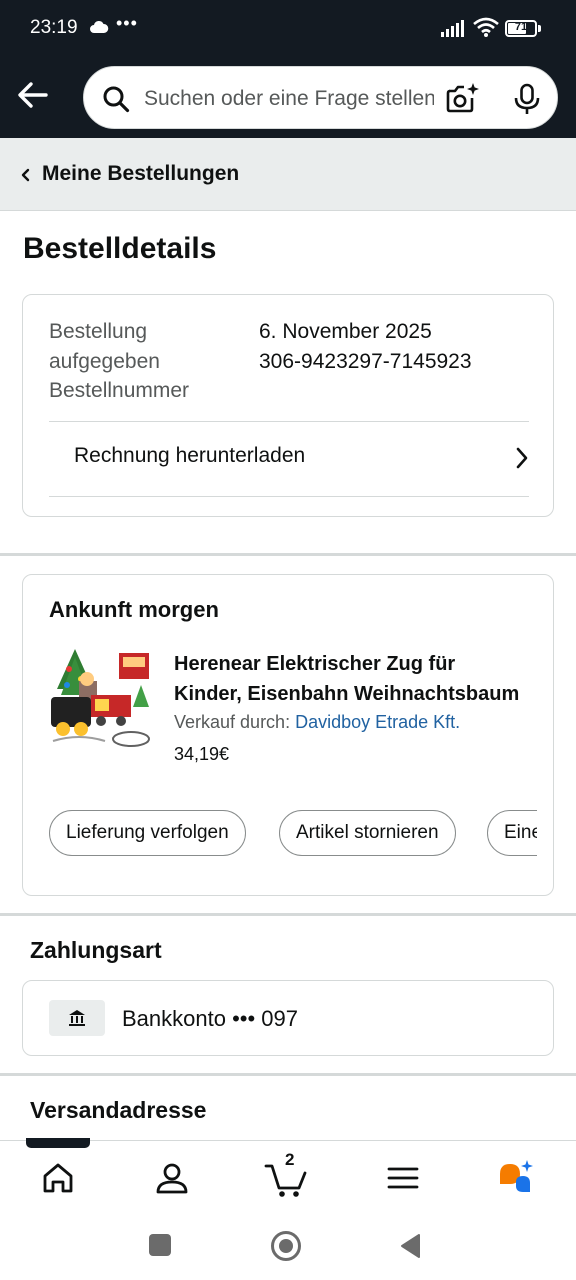 The width and height of the screenshot is (576, 1280). I want to click on payment-method-card: Bankkonto ••• 097, so click(288, 1018).